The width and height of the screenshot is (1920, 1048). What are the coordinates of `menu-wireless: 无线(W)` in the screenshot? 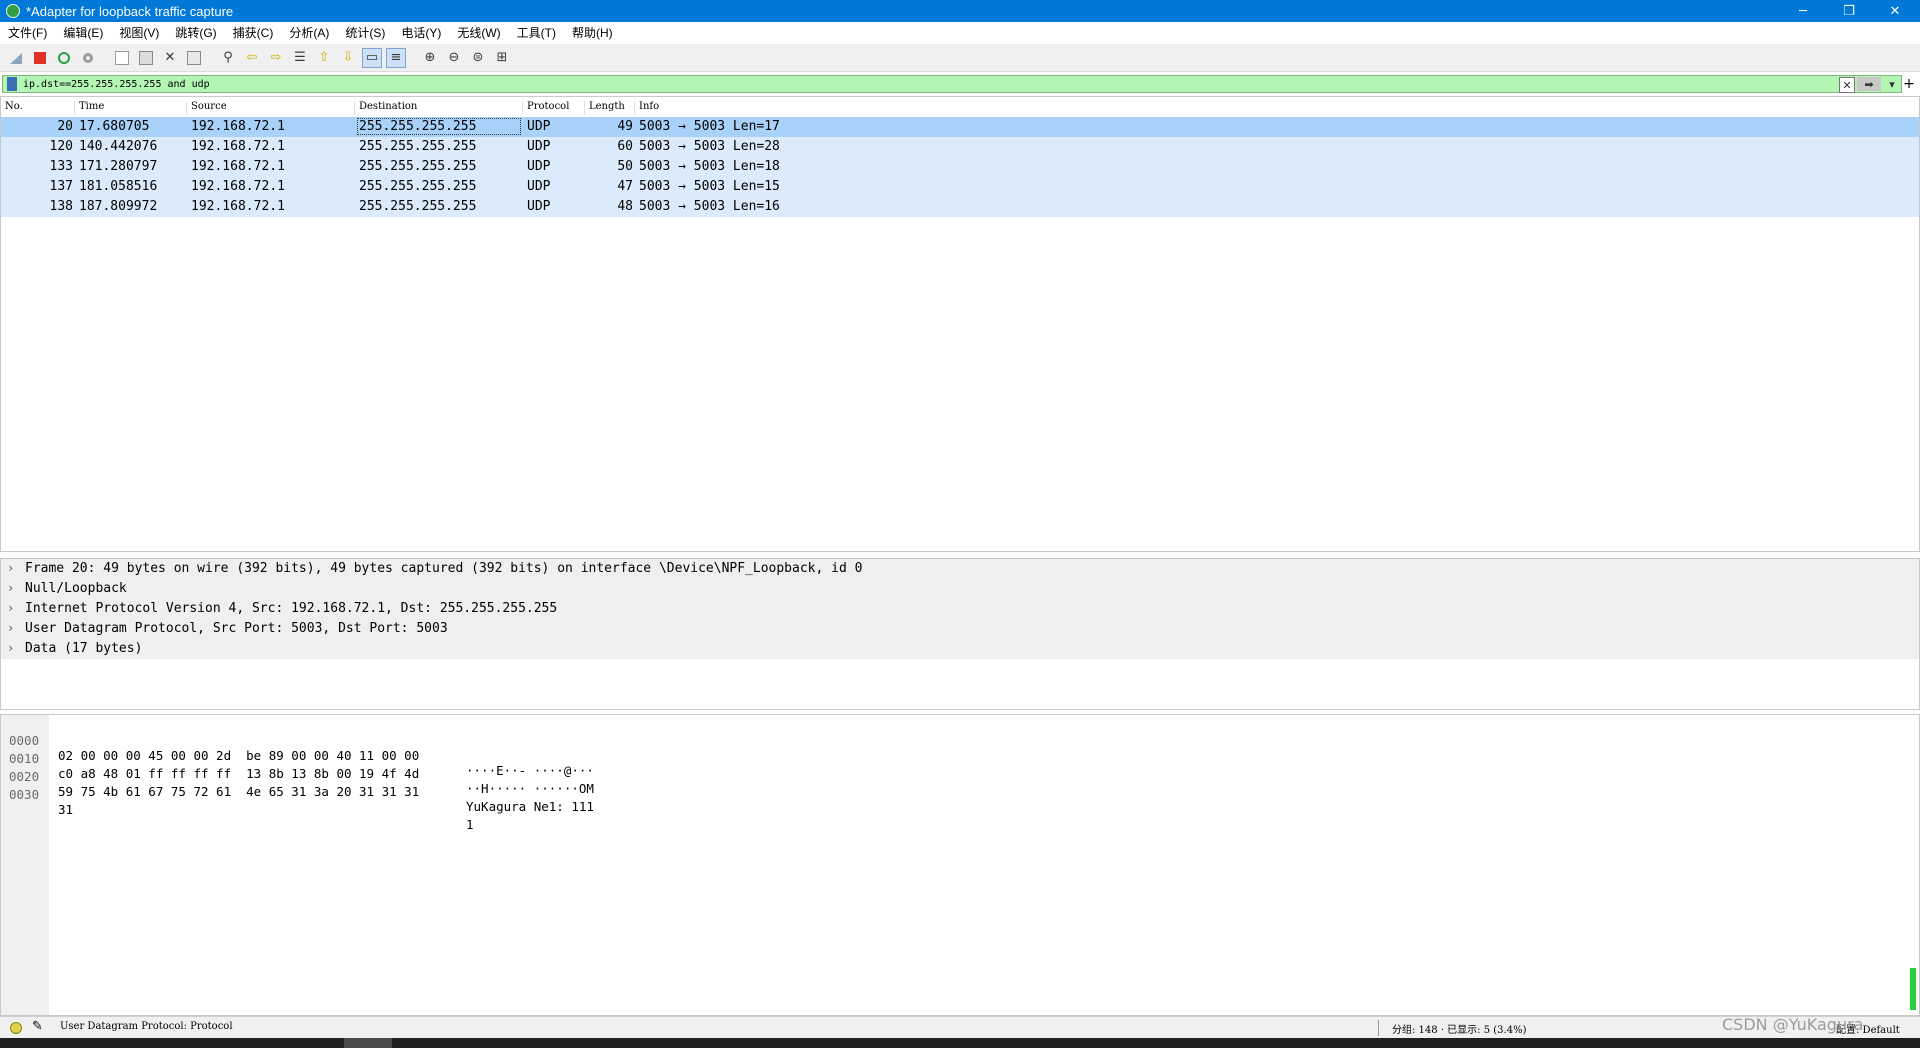 It's located at (478, 33).